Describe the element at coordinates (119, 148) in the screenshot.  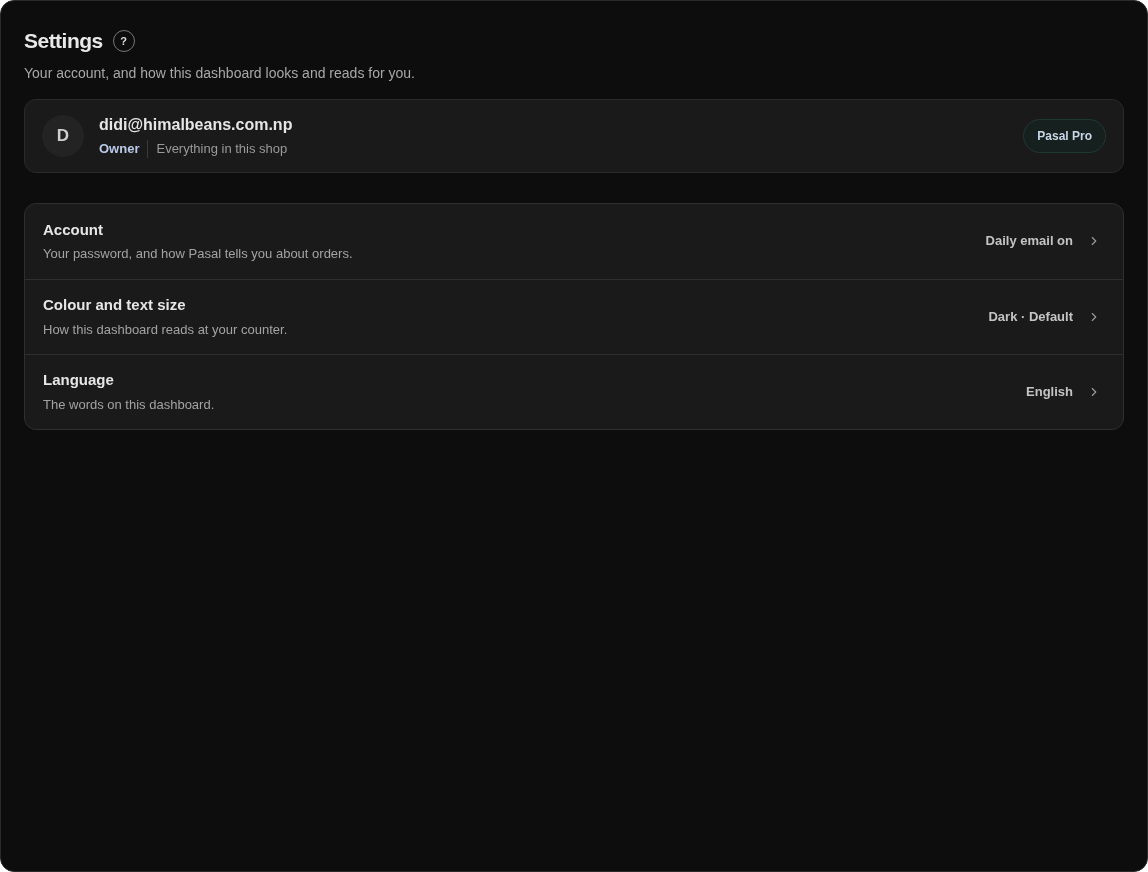
I see `role-label: Owner` at that location.